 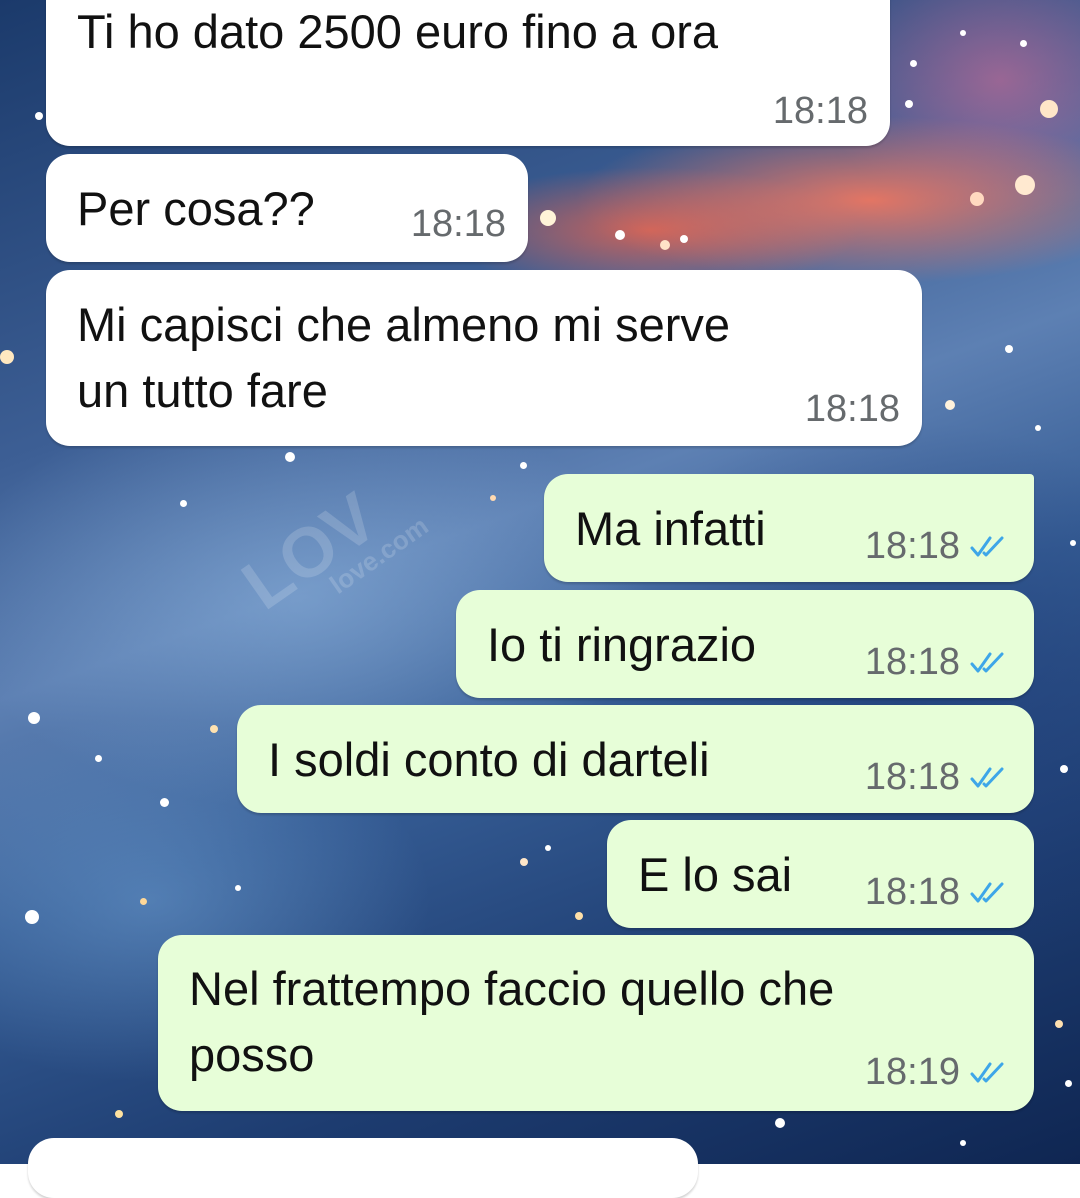 What do you see at coordinates (622, 644) in the screenshot?
I see `message-text: Io ti ringrazio` at bounding box center [622, 644].